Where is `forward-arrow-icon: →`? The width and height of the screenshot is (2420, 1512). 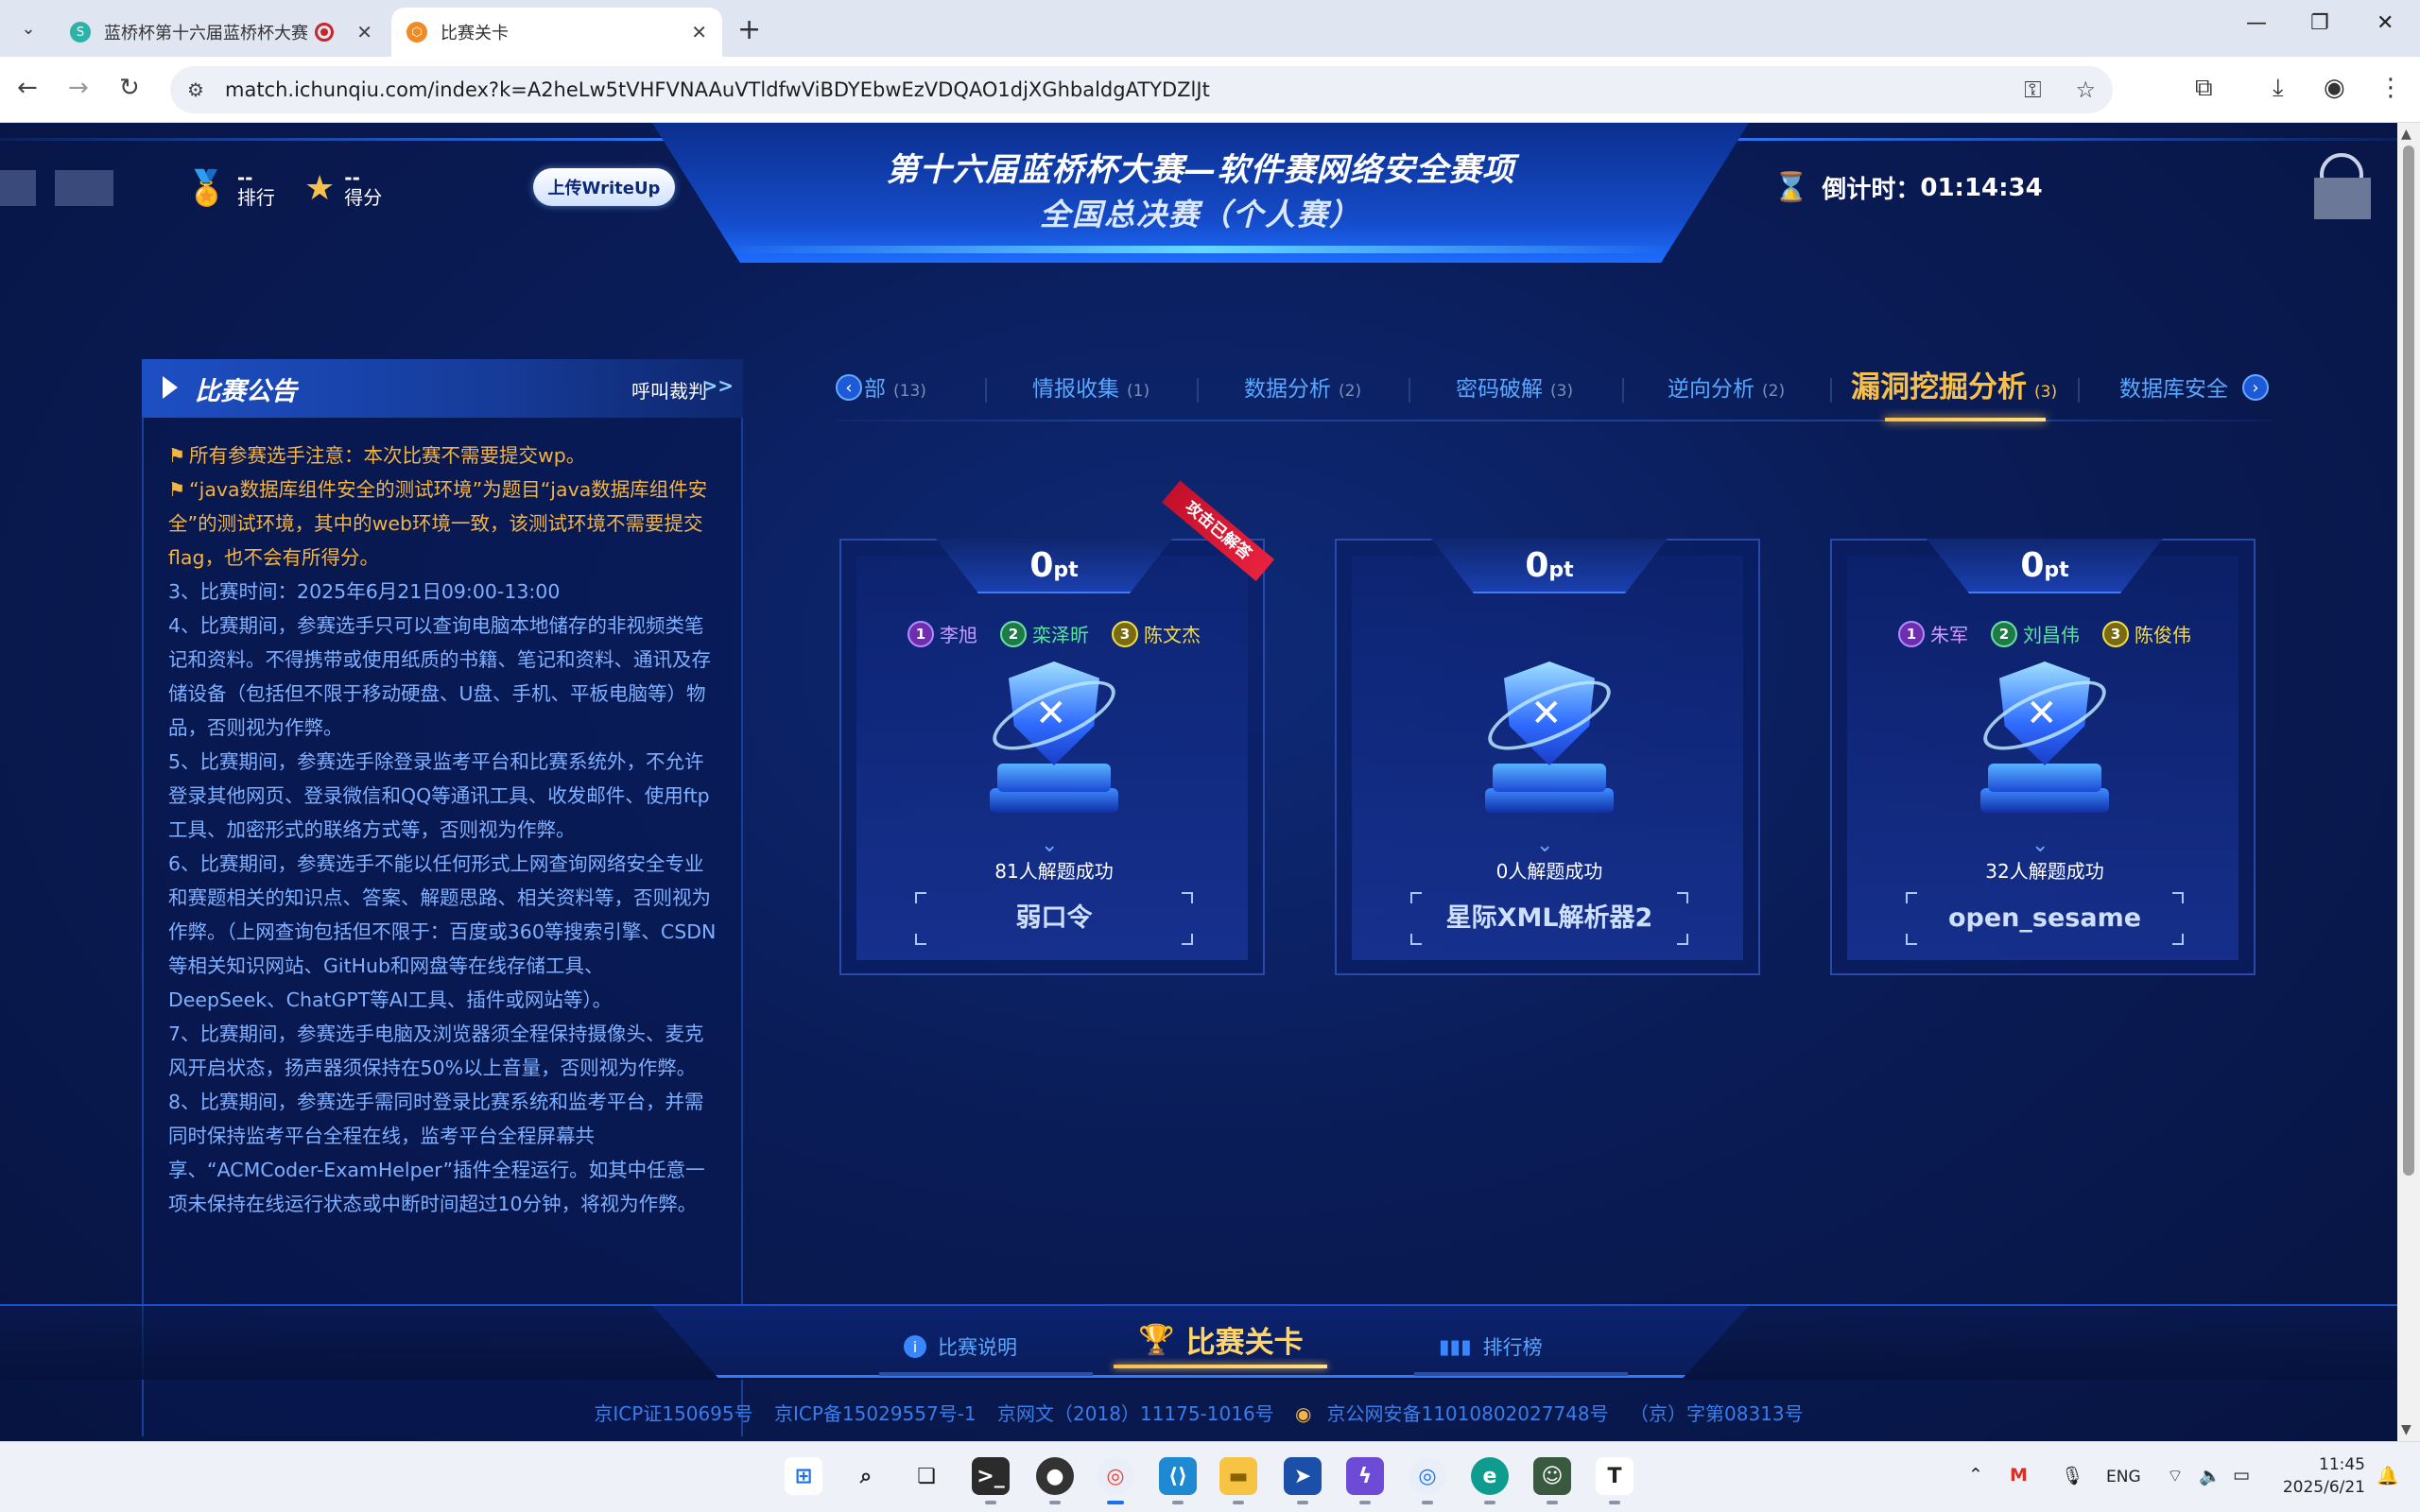 forward-arrow-icon: → is located at coordinates (79, 88).